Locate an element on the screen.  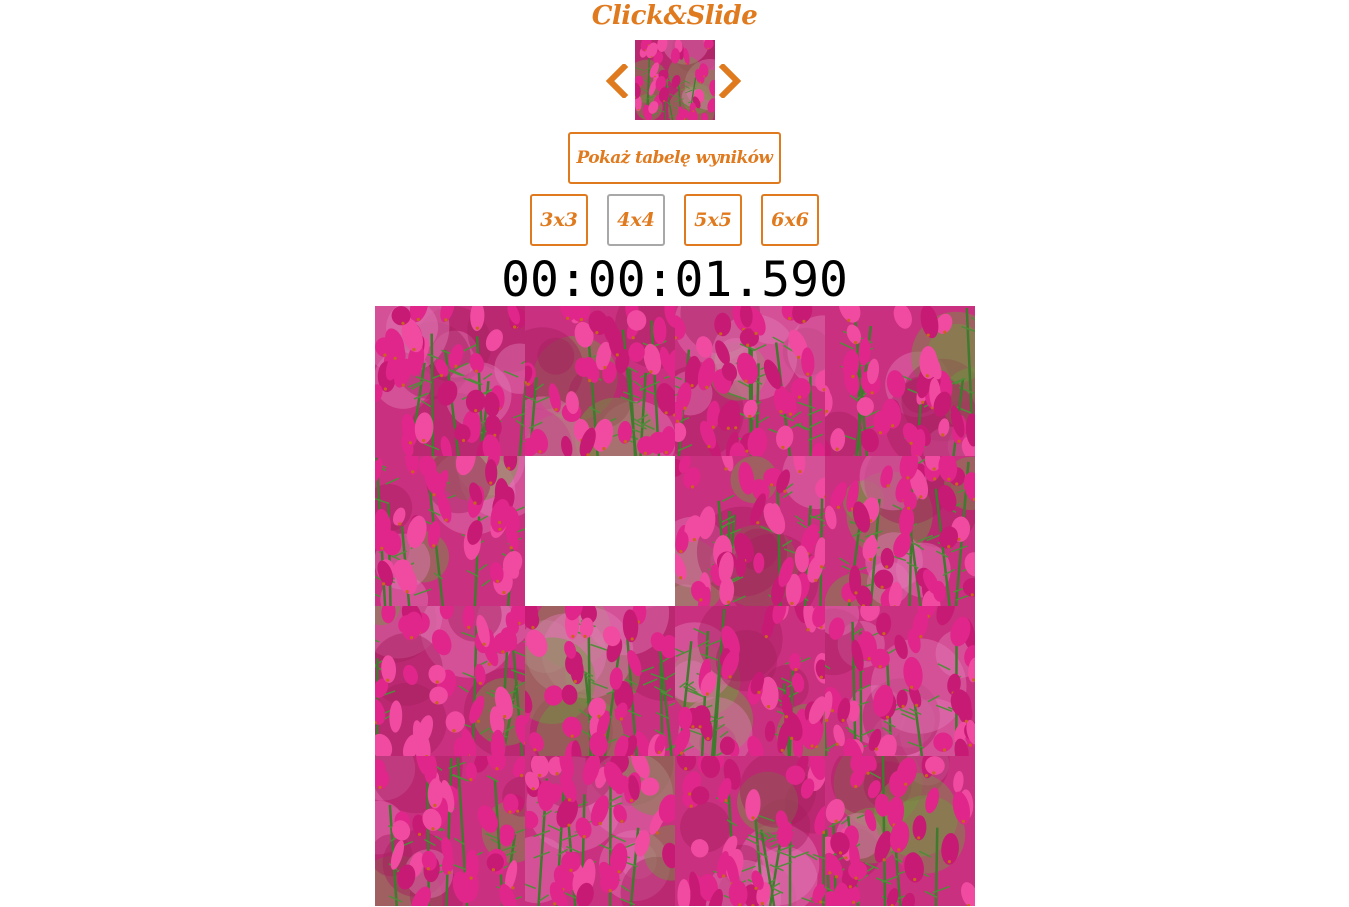
previous-image-button is located at coordinates (617, 81).